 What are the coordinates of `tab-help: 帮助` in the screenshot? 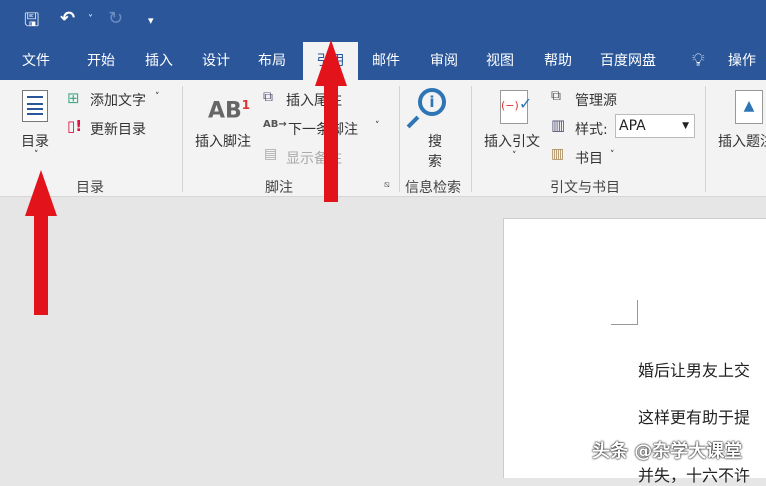 It's located at (558, 61).